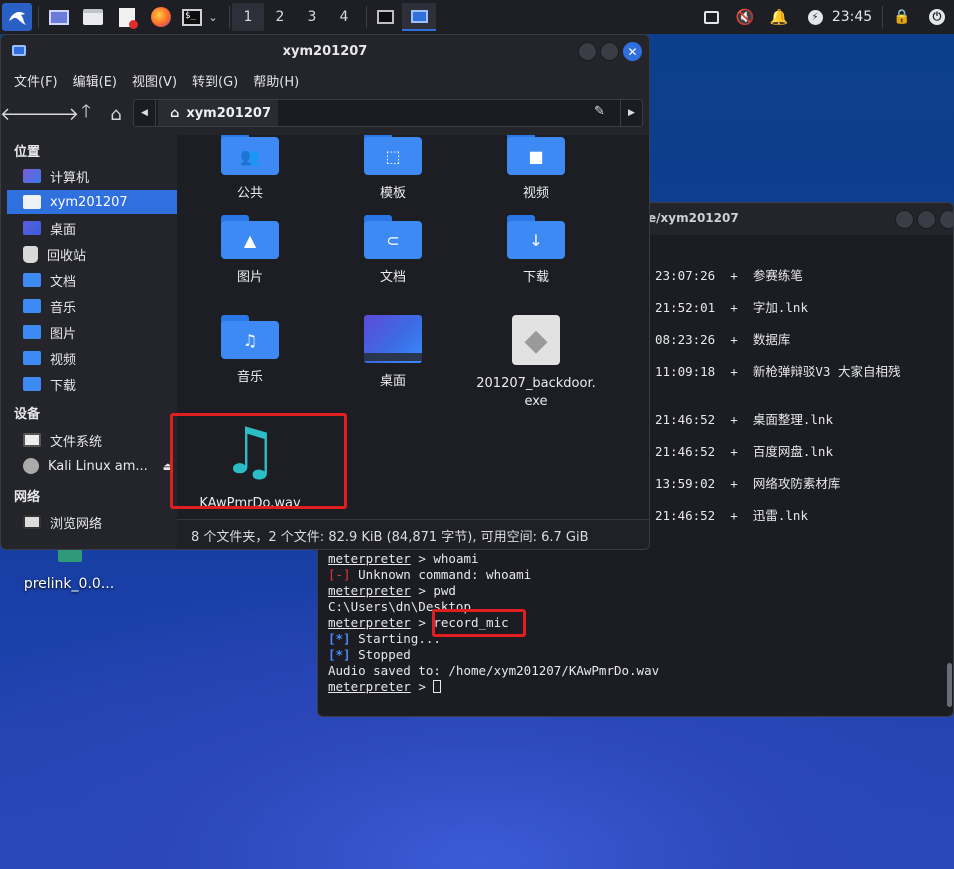 The height and width of the screenshot is (869, 954). I want to click on toolbar: 🡐 🡒 🡑 ⌂ ◀ ⌂ xym201207 ✎ ▶, so click(325, 113).